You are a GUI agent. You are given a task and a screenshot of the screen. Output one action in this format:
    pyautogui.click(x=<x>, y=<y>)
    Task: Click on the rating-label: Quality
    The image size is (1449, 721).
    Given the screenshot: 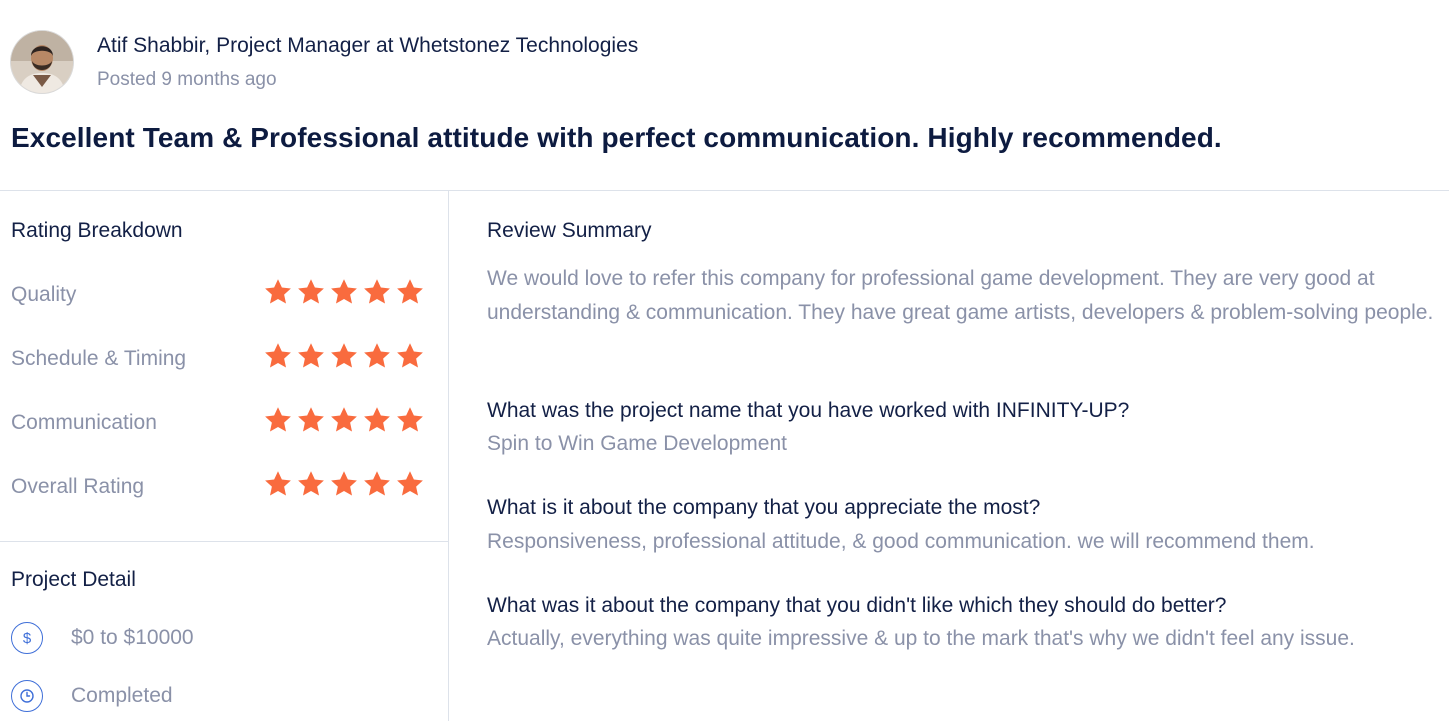 What is the action you would take?
    pyautogui.click(x=44, y=294)
    